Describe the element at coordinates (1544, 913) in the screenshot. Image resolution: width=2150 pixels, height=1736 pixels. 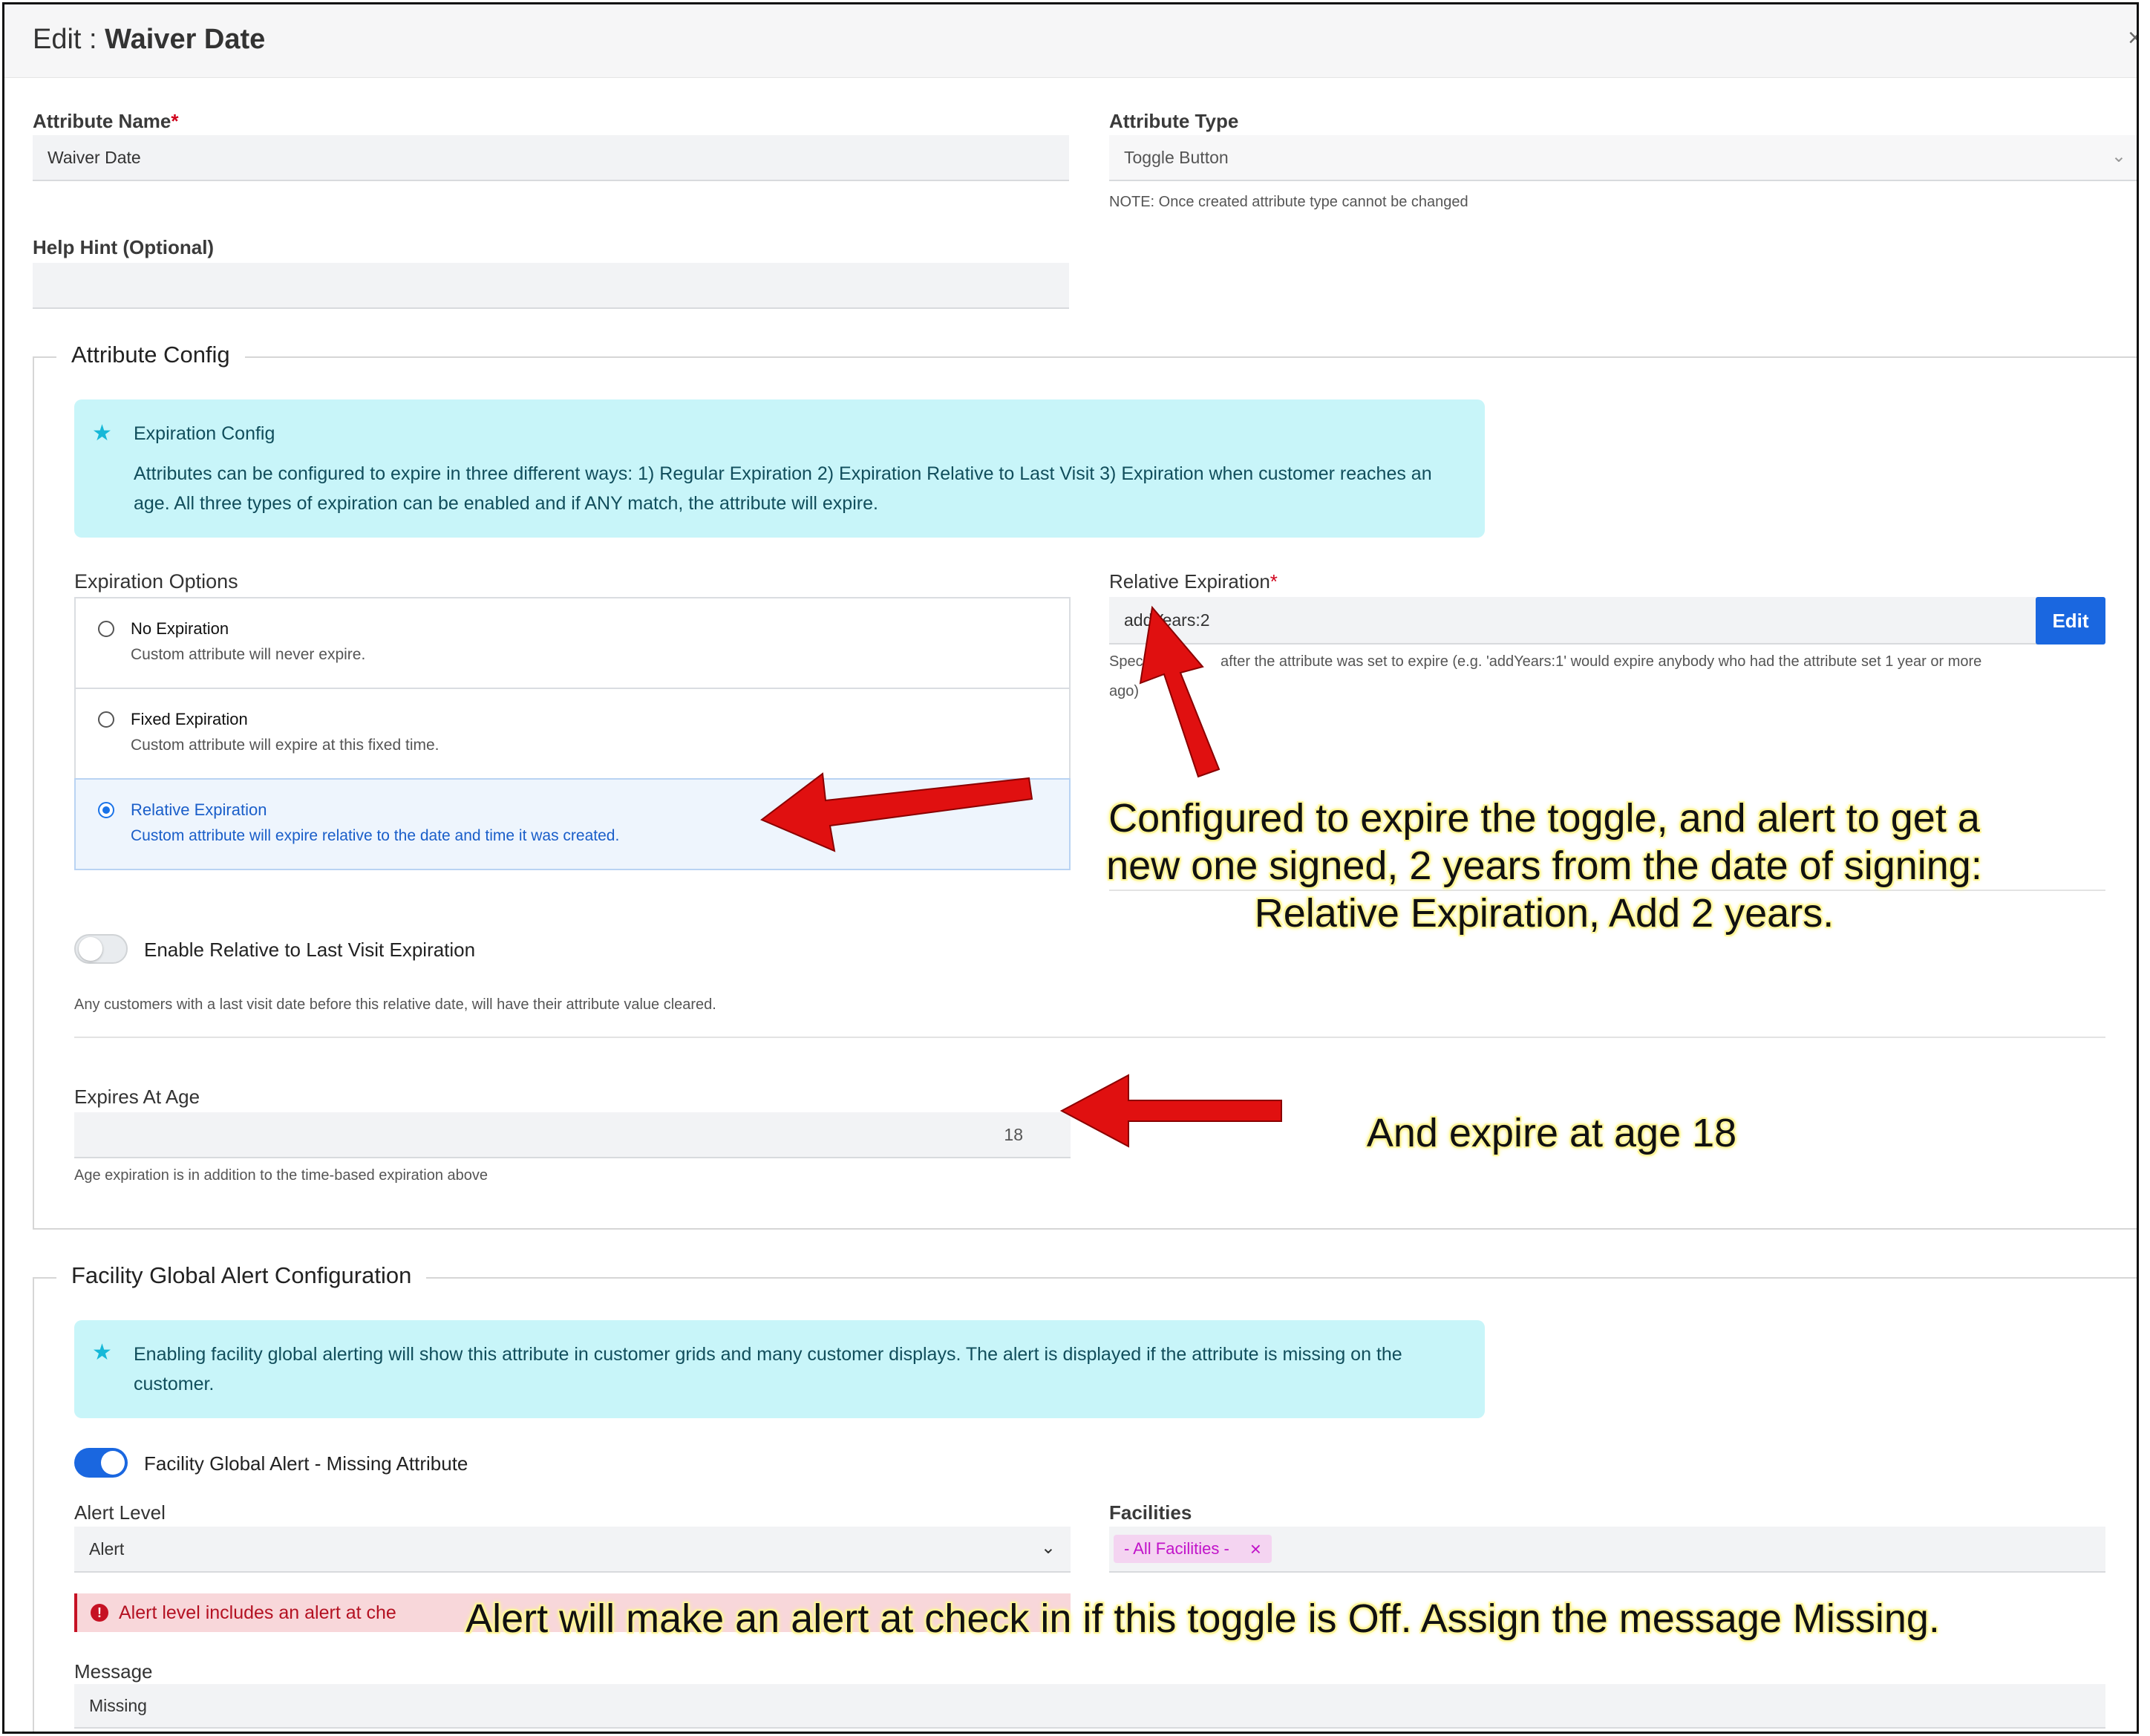
I see `annotation-line: Relative Expiration, Add 2 years.` at that location.